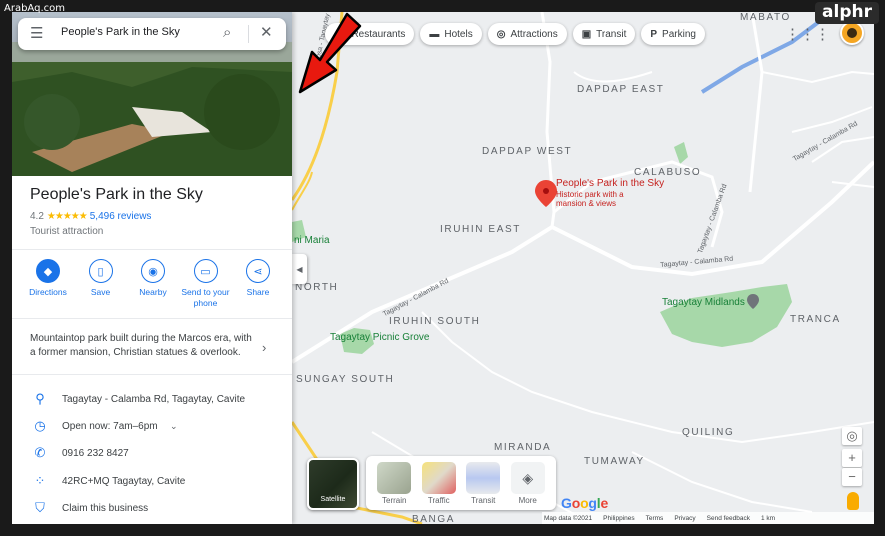 The image size is (885, 536). Describe the element at coordinates (40, 480) in the screenshot. I see `plus-code-icon: ⁘` at that location.